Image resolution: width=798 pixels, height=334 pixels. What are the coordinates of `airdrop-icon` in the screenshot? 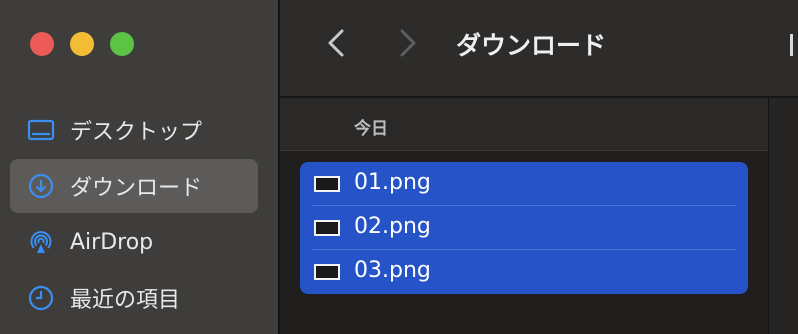 It's located at (41, 242).